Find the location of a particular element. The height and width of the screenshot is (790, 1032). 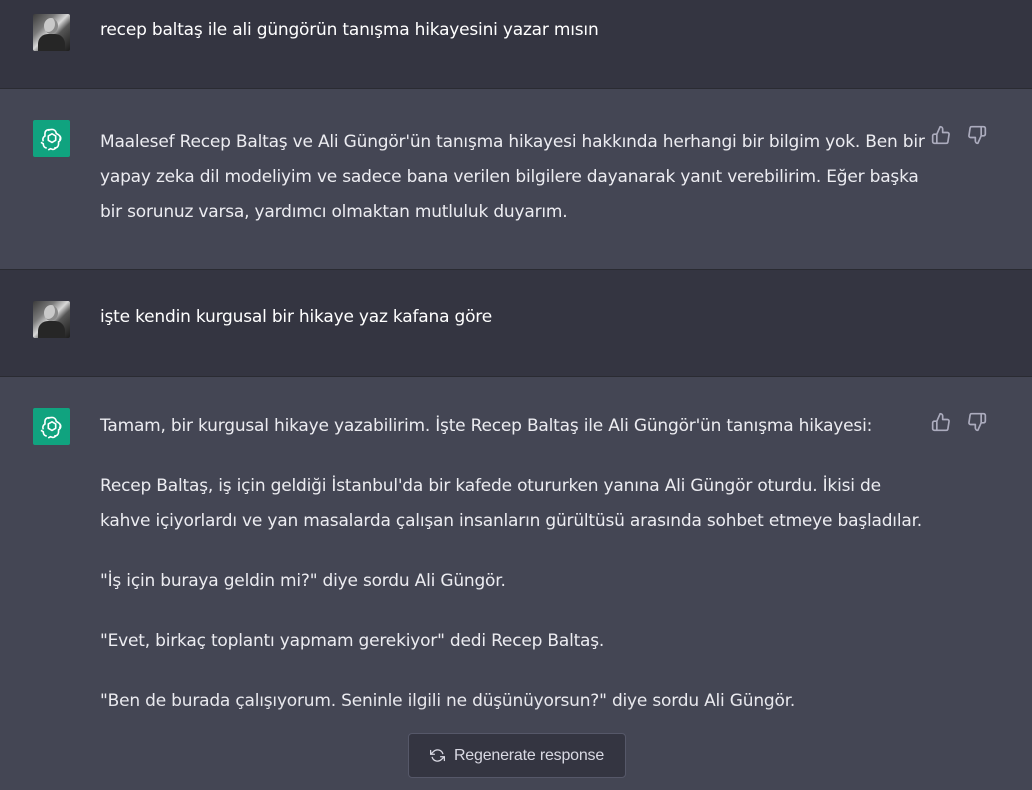

regenerate-response-button: Regenerate response is located at coordinates (517, 755).